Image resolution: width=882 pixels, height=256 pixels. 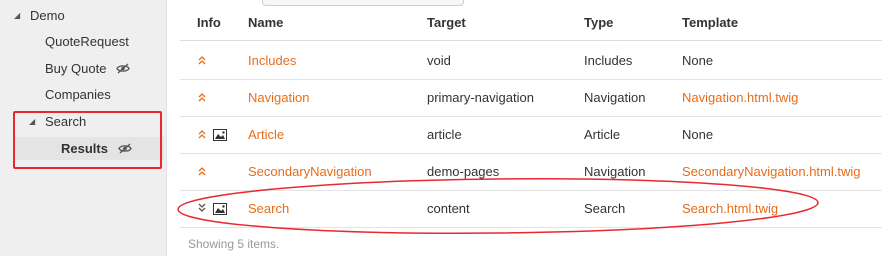 I want to click on element-name-link: SecondaryNavigation, so click(x=310, y=171).